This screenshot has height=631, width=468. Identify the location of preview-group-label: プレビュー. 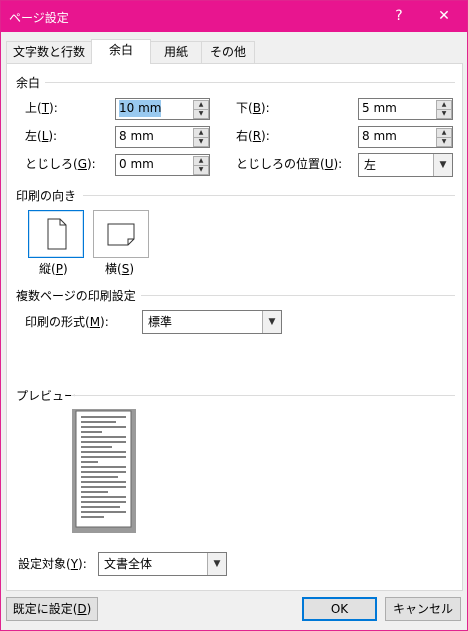
(46, 396).